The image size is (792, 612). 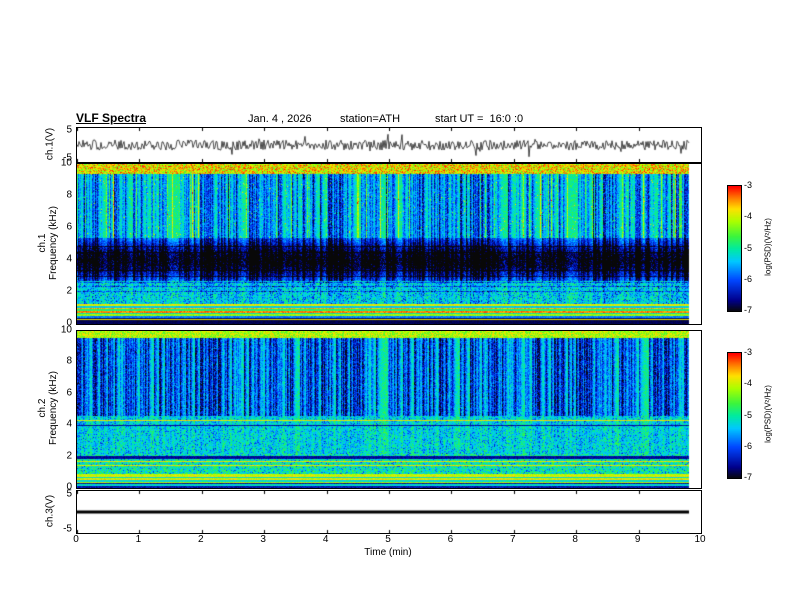 What do you see at coordinates (513, 539) in the screenshot?
I see `x-tick-label: 7` at bounding box center [513, 539].